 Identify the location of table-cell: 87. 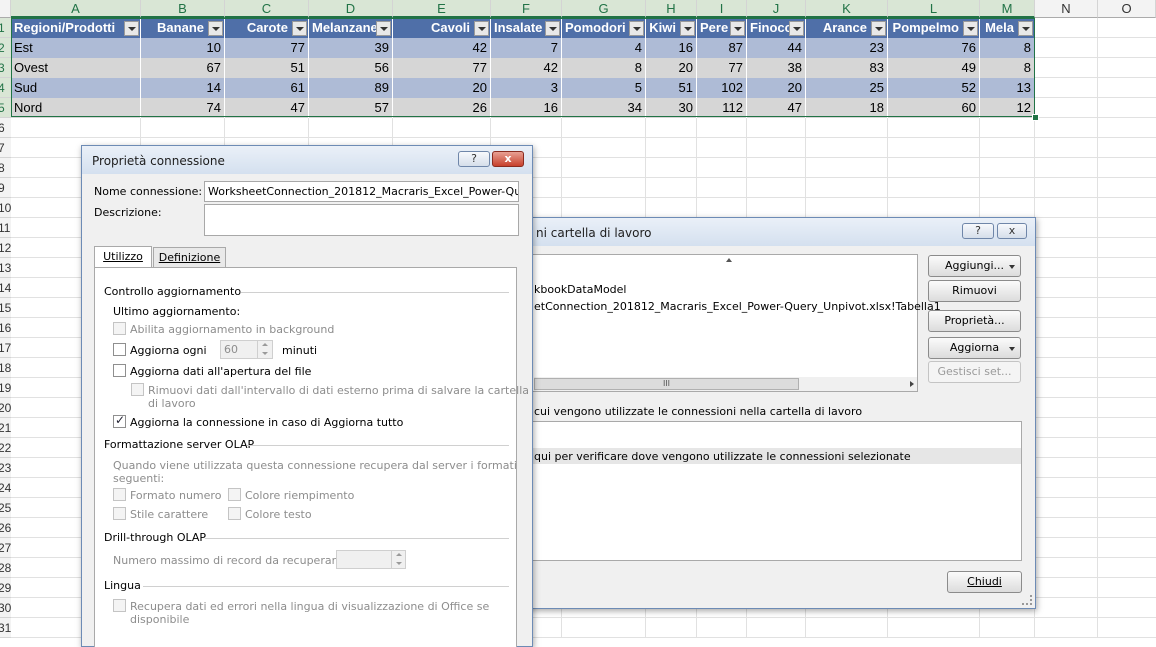
(722, 48).